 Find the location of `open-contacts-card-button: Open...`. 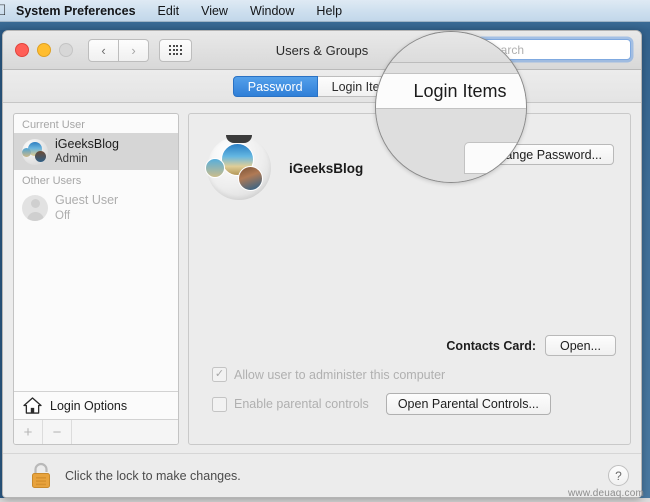

open-contacts-card-button: Open... is located at coordinates (580, 345).